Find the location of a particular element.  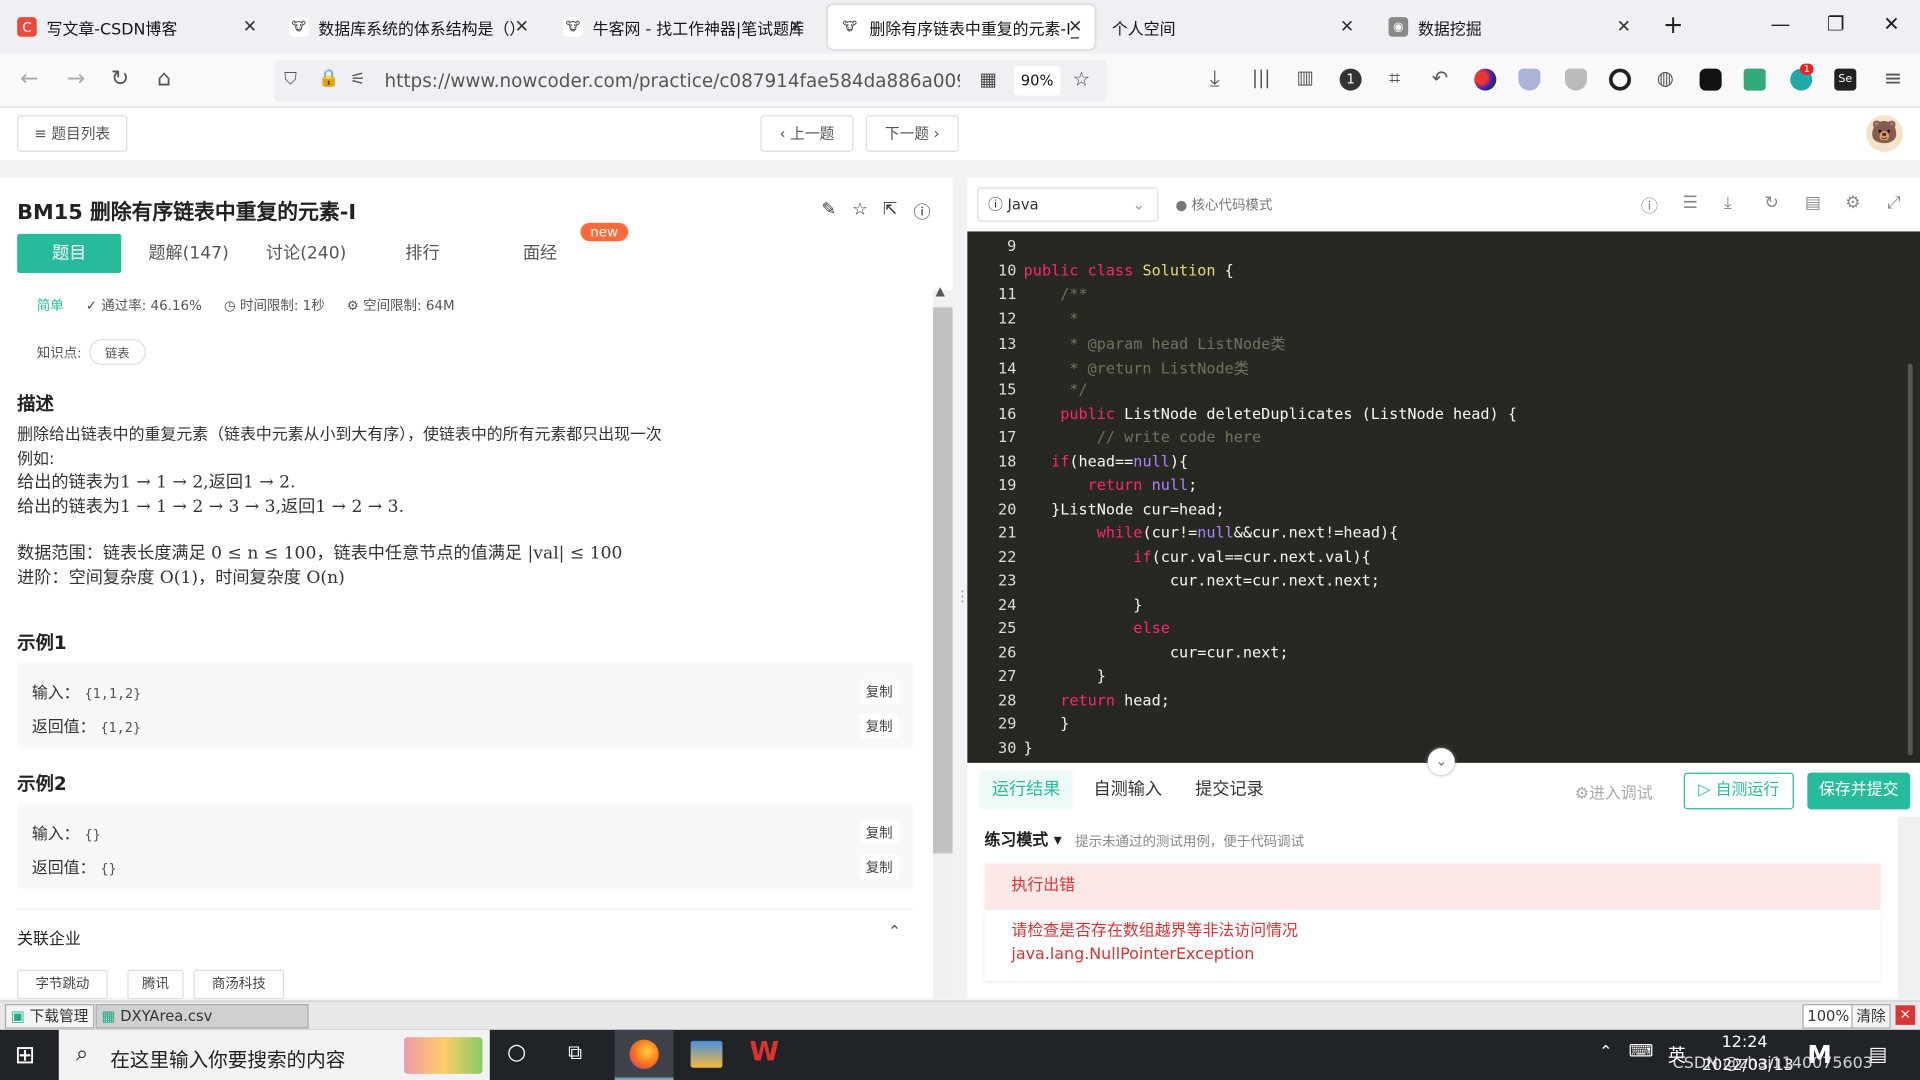

back-icon: ← is located at coordinates (29, 79).